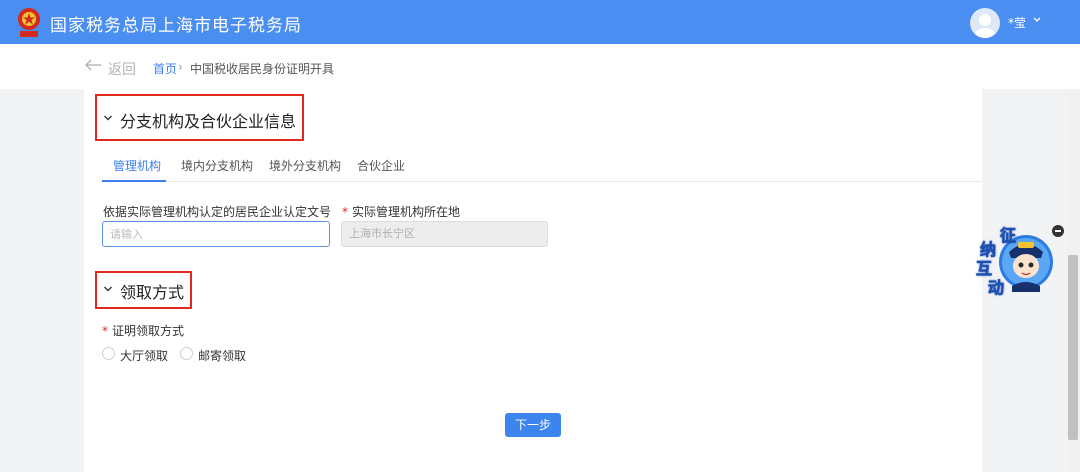 This screenshot has width=1080, height=472. Describe the element at coordinates (1015, 260) in the screenshot. I see `interaction-mascot-widget: 征 纳 互 动` at that location.